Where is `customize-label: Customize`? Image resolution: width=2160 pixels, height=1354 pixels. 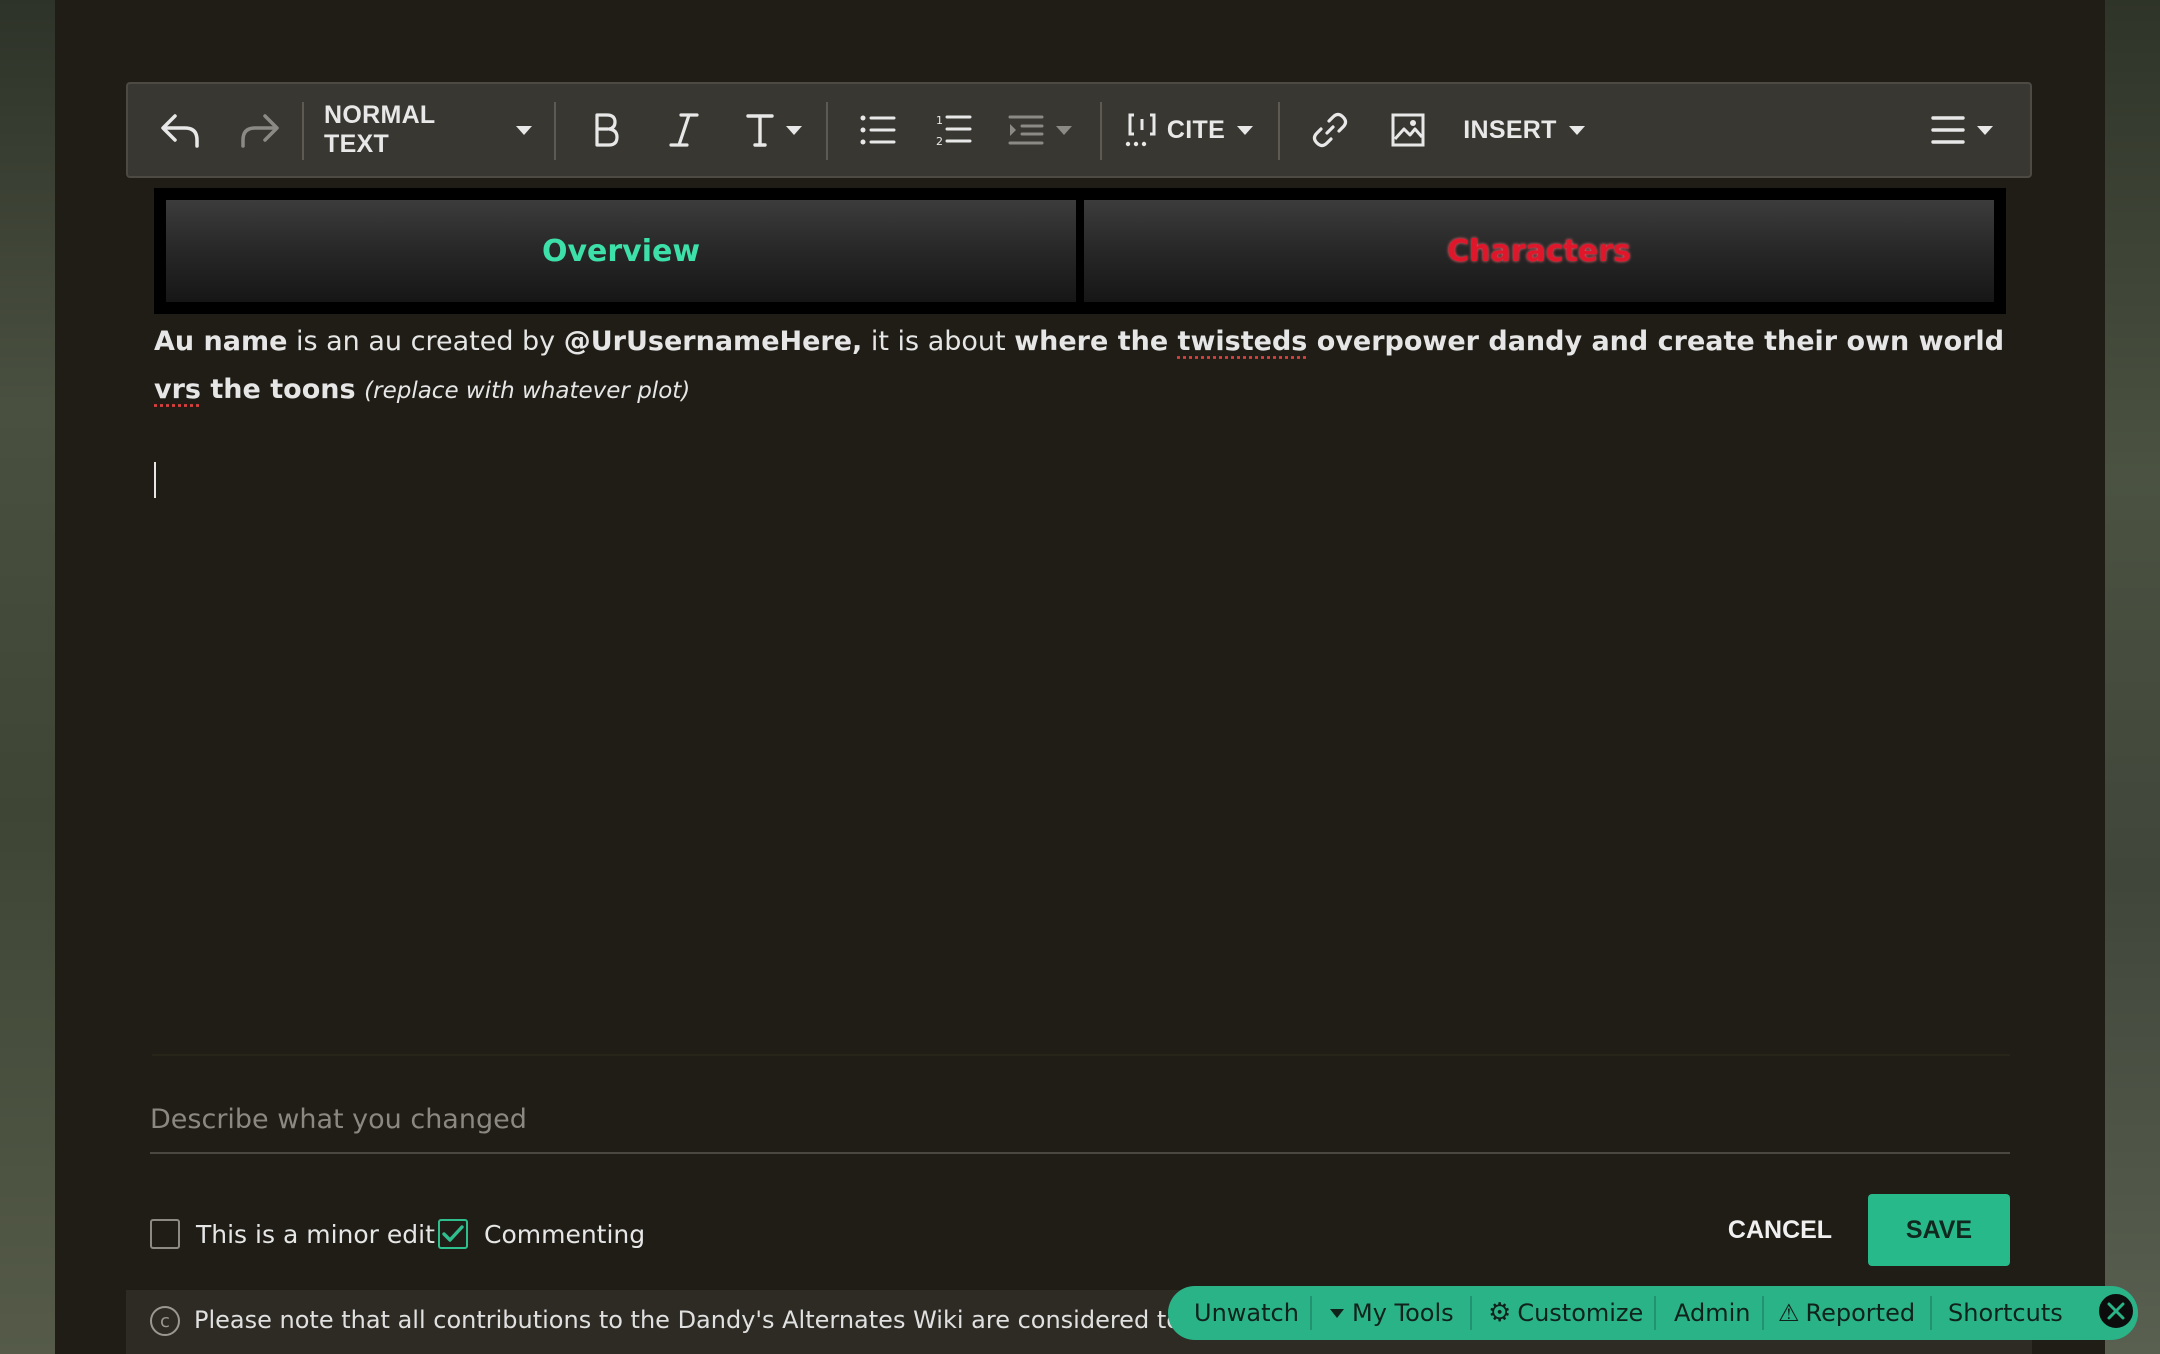
customize-label: Customize is located at coordinates (1580, 1313).